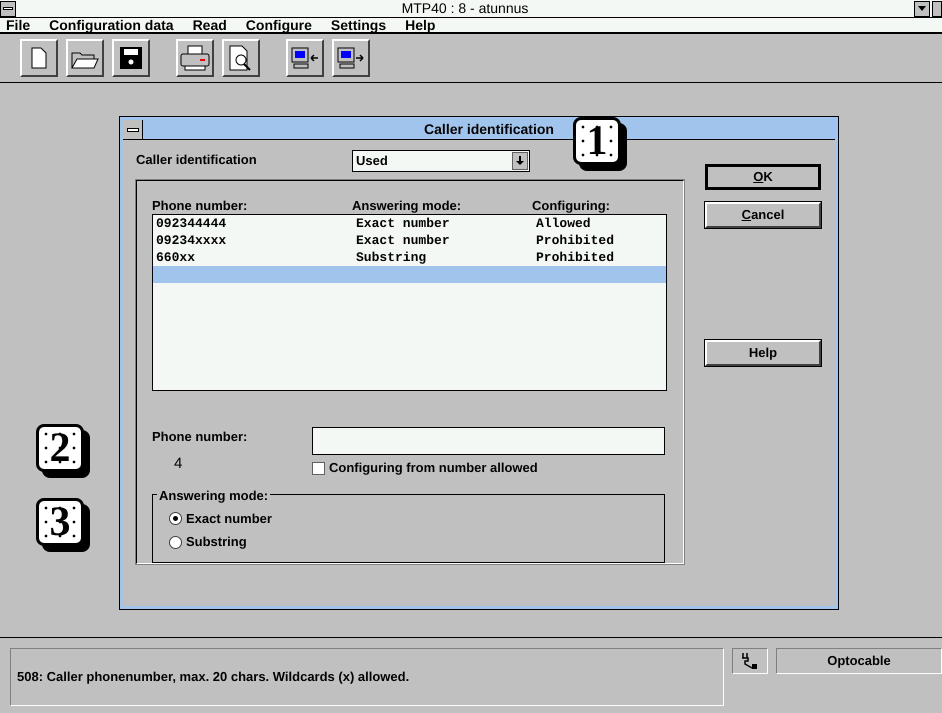 The image size is (942, 713). What do you see at coordinates (750, 661) in the screenshot?
I see `cable-icon` at bounding box center [750, 661].